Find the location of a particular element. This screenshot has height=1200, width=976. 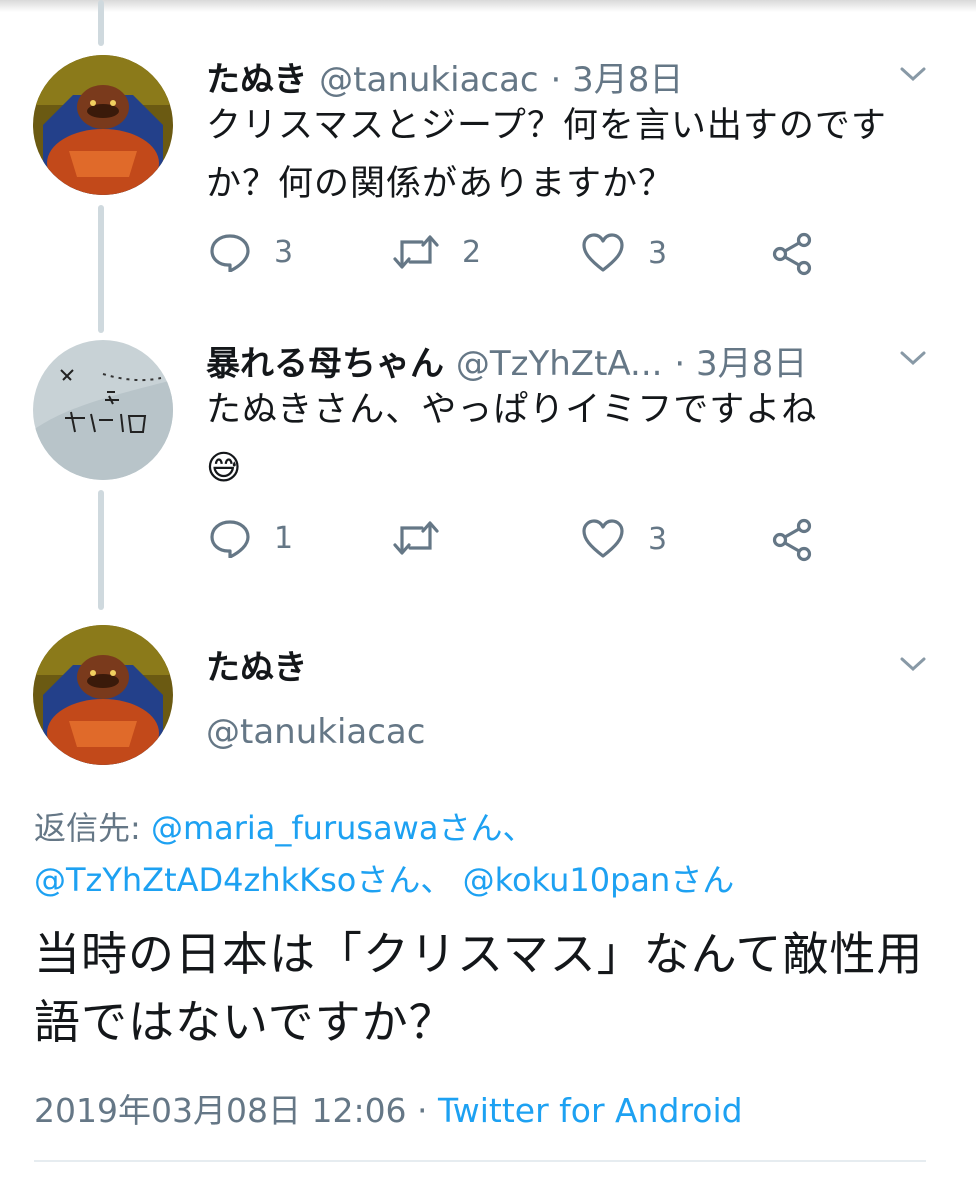

reply-button: 1 is located at coordinates (250, 538).